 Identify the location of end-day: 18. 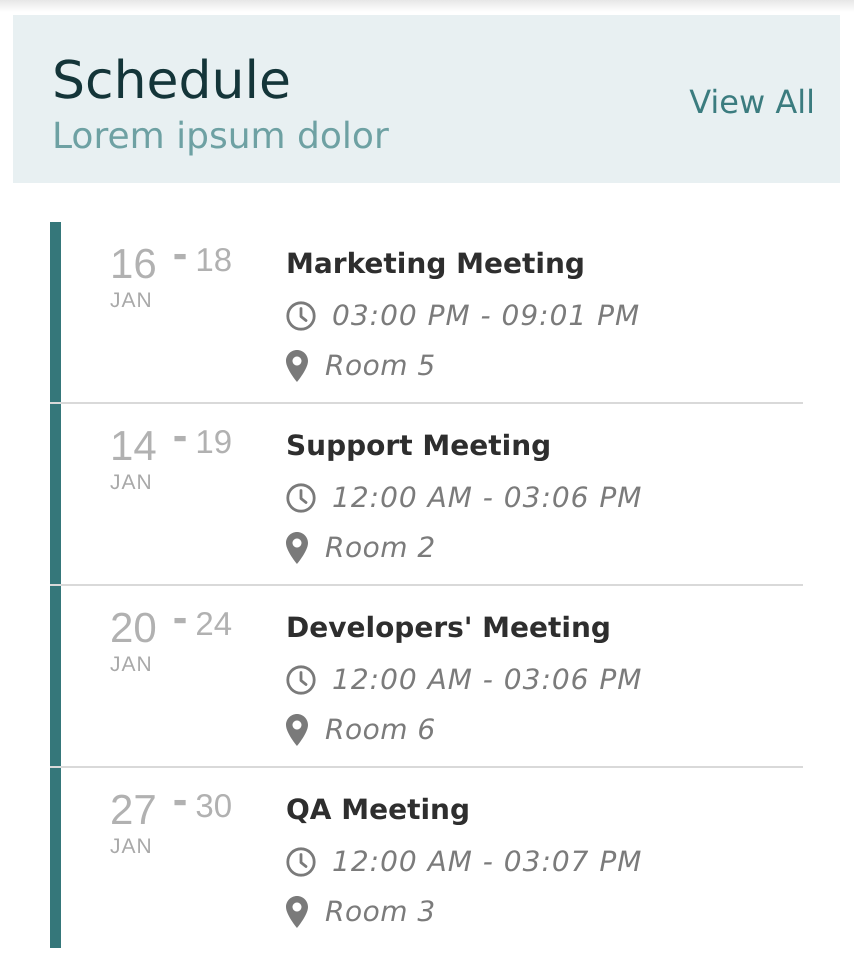
(213, 259).